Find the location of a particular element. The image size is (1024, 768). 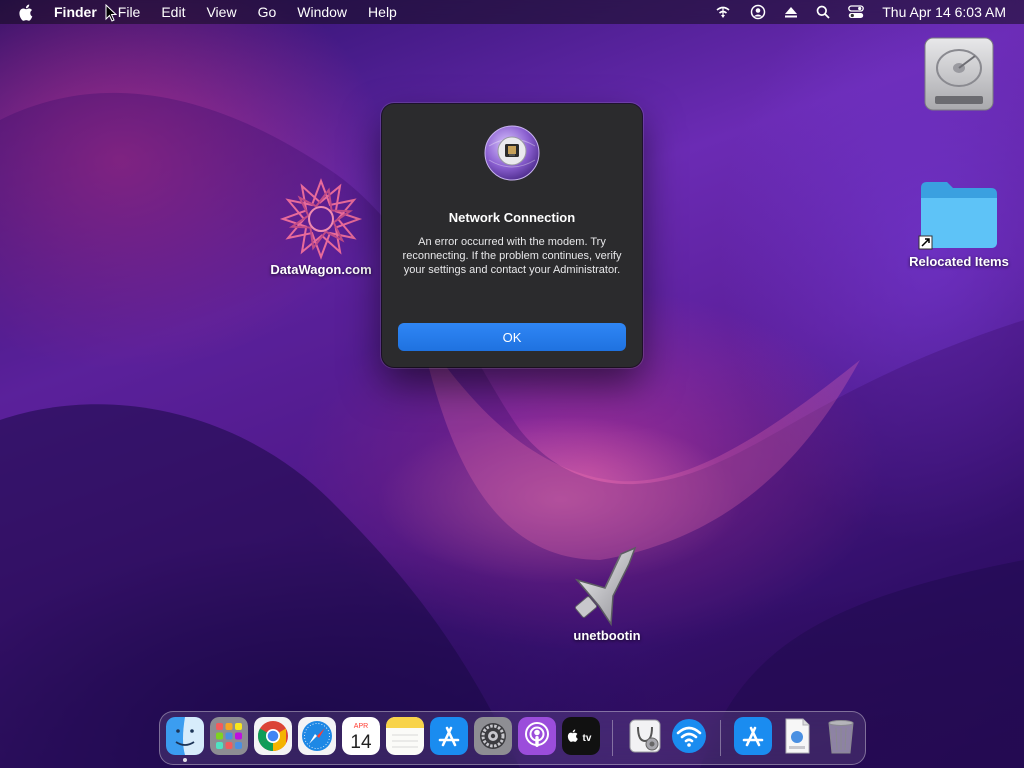

apple-menu-icon is located at coordinates (27, 12).